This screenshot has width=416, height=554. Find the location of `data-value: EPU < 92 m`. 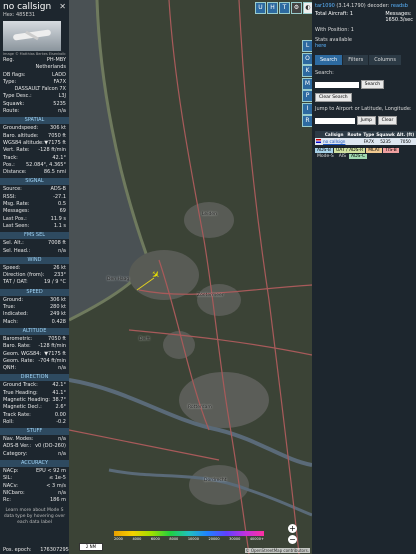

data-value: EPU < 92 m is located at coordinates (50, 471).